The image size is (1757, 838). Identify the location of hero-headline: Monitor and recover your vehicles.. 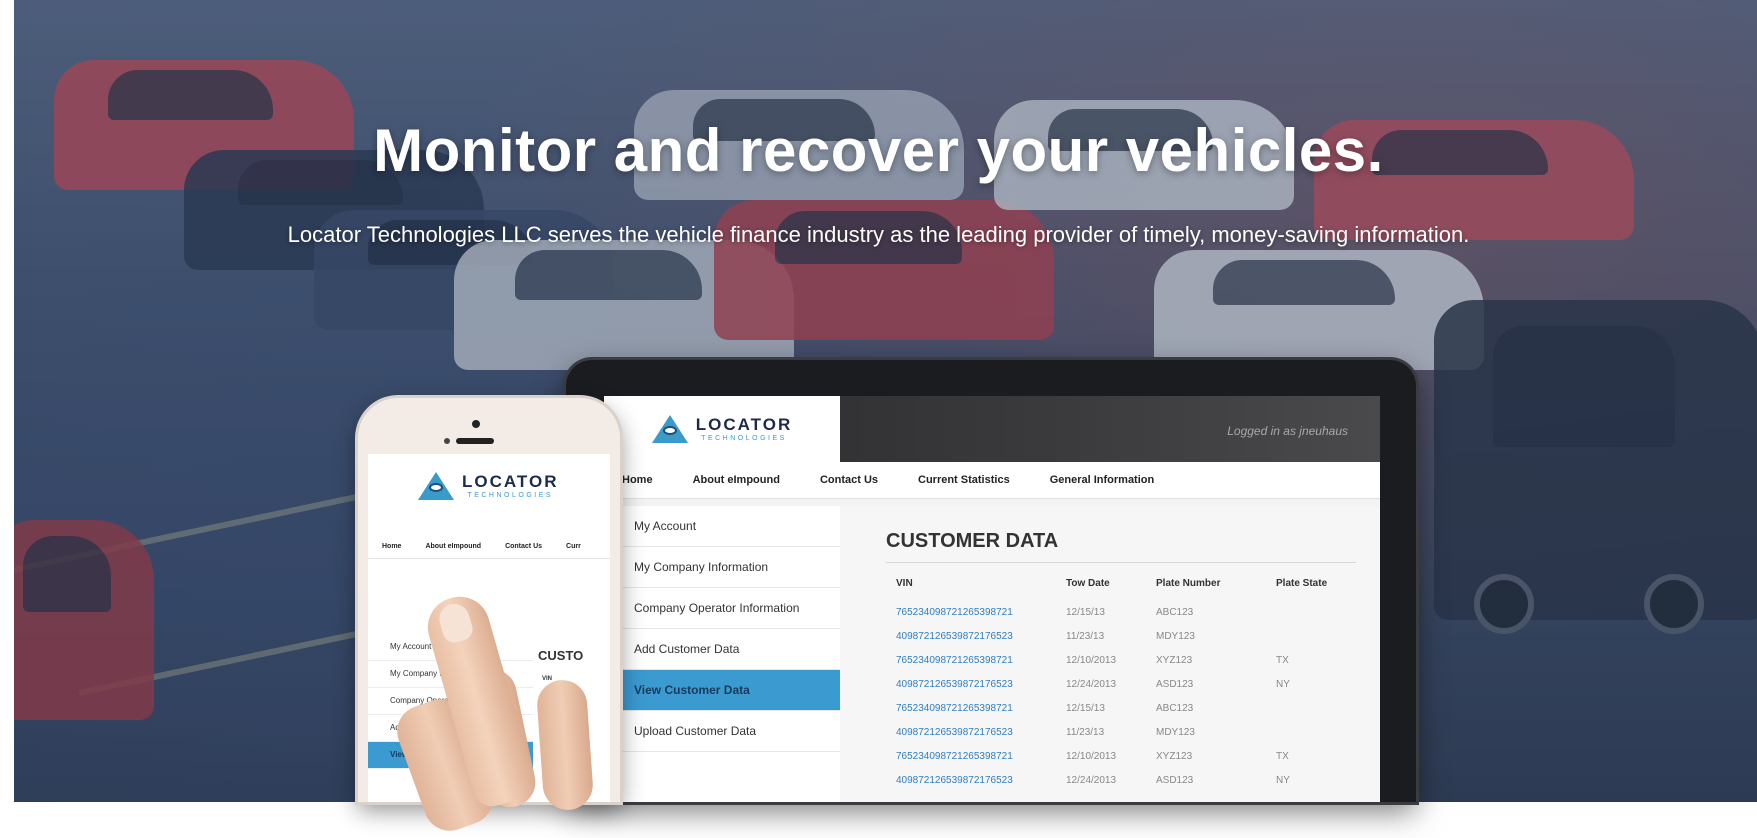
(878, 150).